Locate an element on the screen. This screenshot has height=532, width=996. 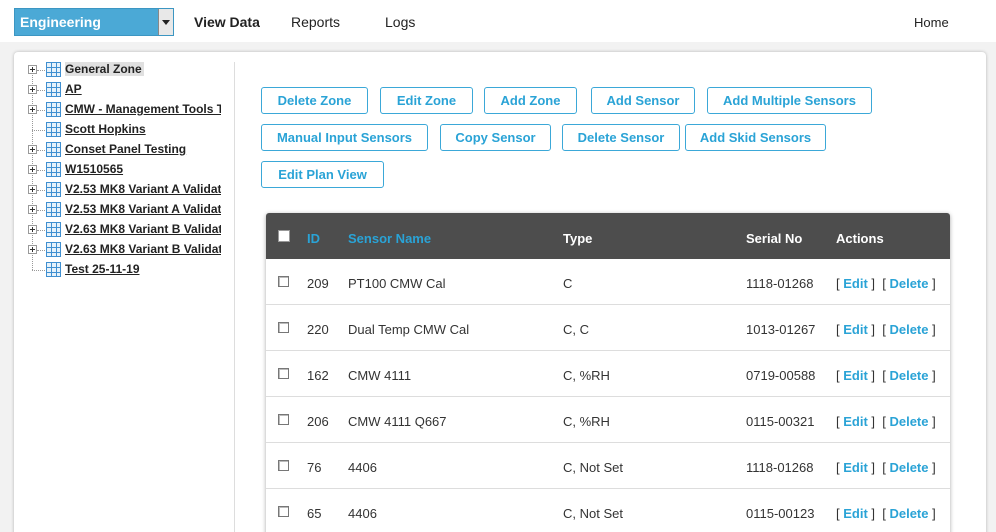
nav-reports: Reports is located at coordinates (315, 22).